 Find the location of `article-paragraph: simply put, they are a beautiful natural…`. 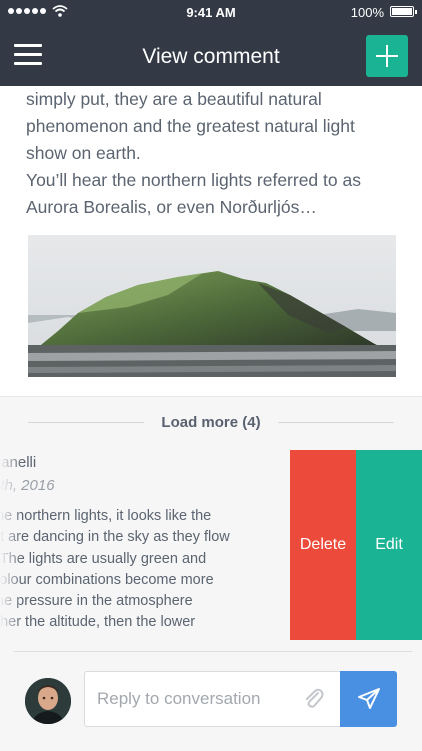

article-paragraph: simply put, they are a beautiful natural… is located at coordinates (190, 126).